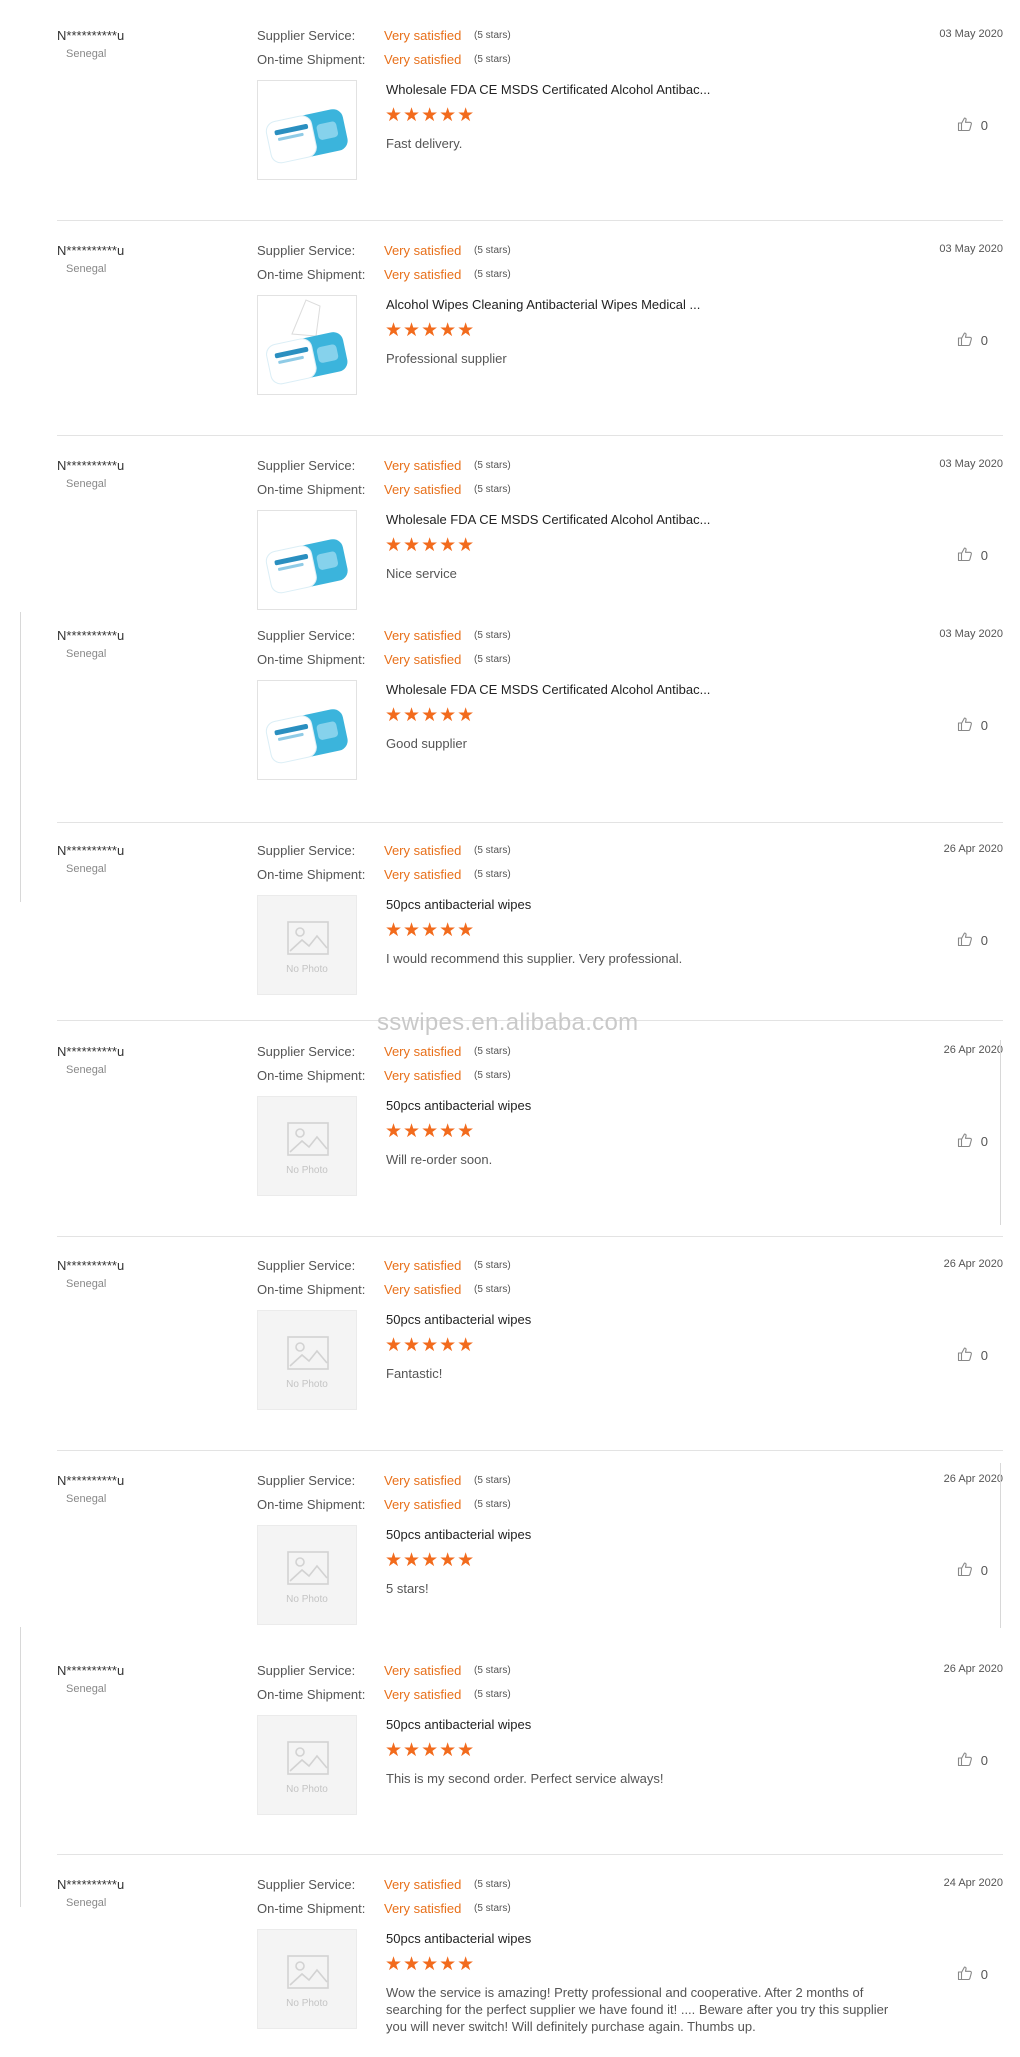 This screenshot has height=2057, width=1020. What do you see at coordinates (508, 1022) in the screenshot?
I see `watermark: sswipes.en.alibaba.com` at bounding box center [508, 1022].